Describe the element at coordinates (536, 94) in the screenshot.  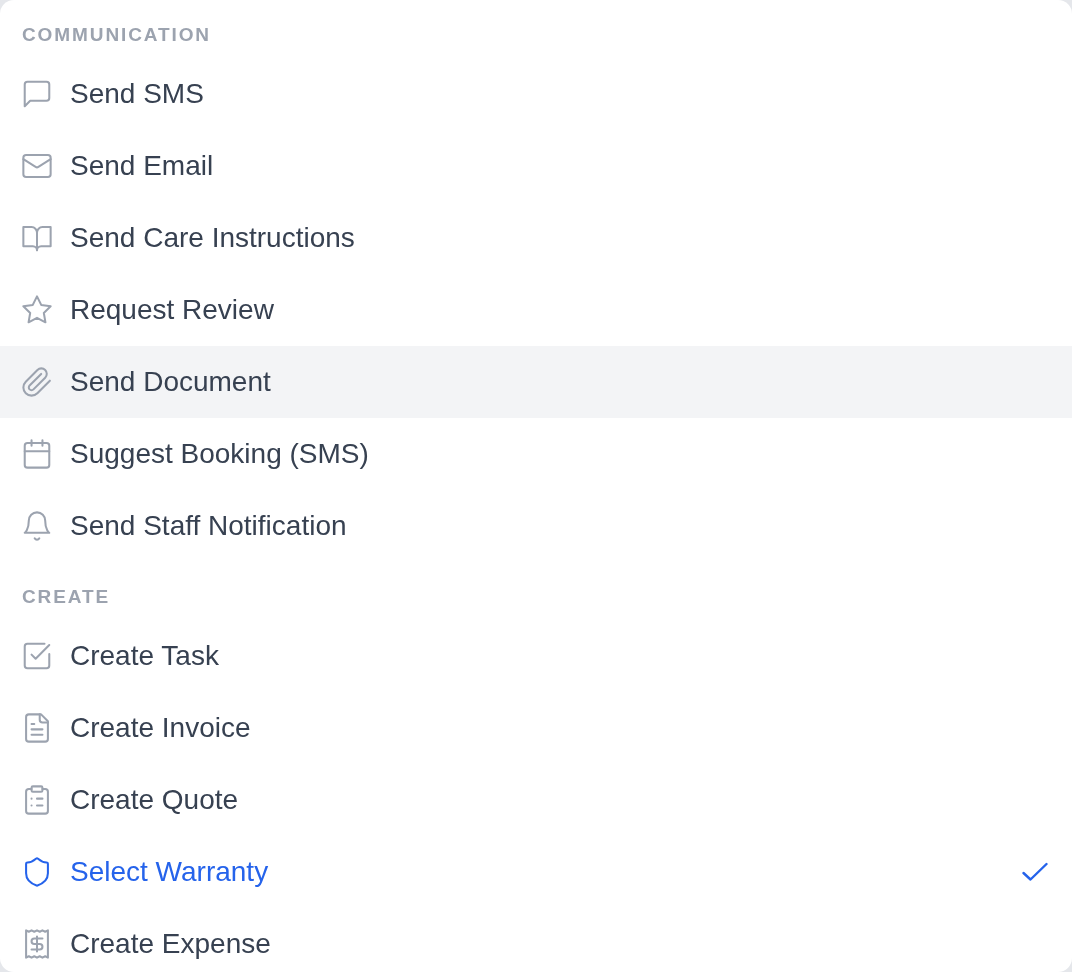
I see `menu-item: Send SMS` at that location.